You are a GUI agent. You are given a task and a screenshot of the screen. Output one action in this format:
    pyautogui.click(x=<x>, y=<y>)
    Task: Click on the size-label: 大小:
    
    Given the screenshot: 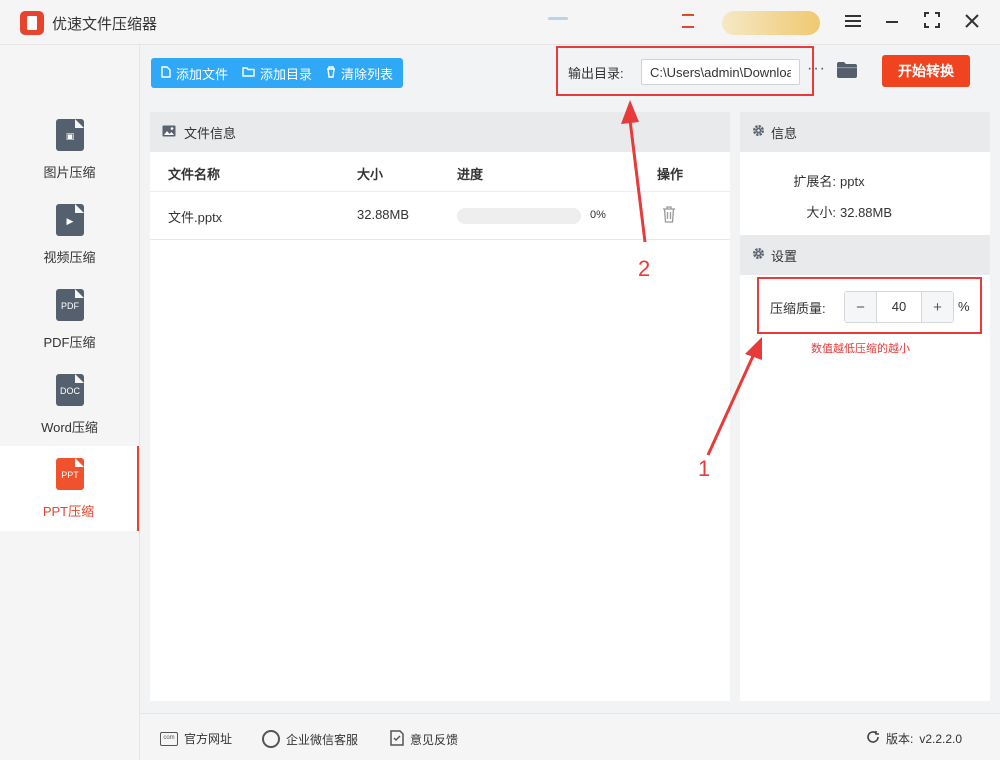 What is the action you would take?
    pyautogui.click(x=821, y=212)
    